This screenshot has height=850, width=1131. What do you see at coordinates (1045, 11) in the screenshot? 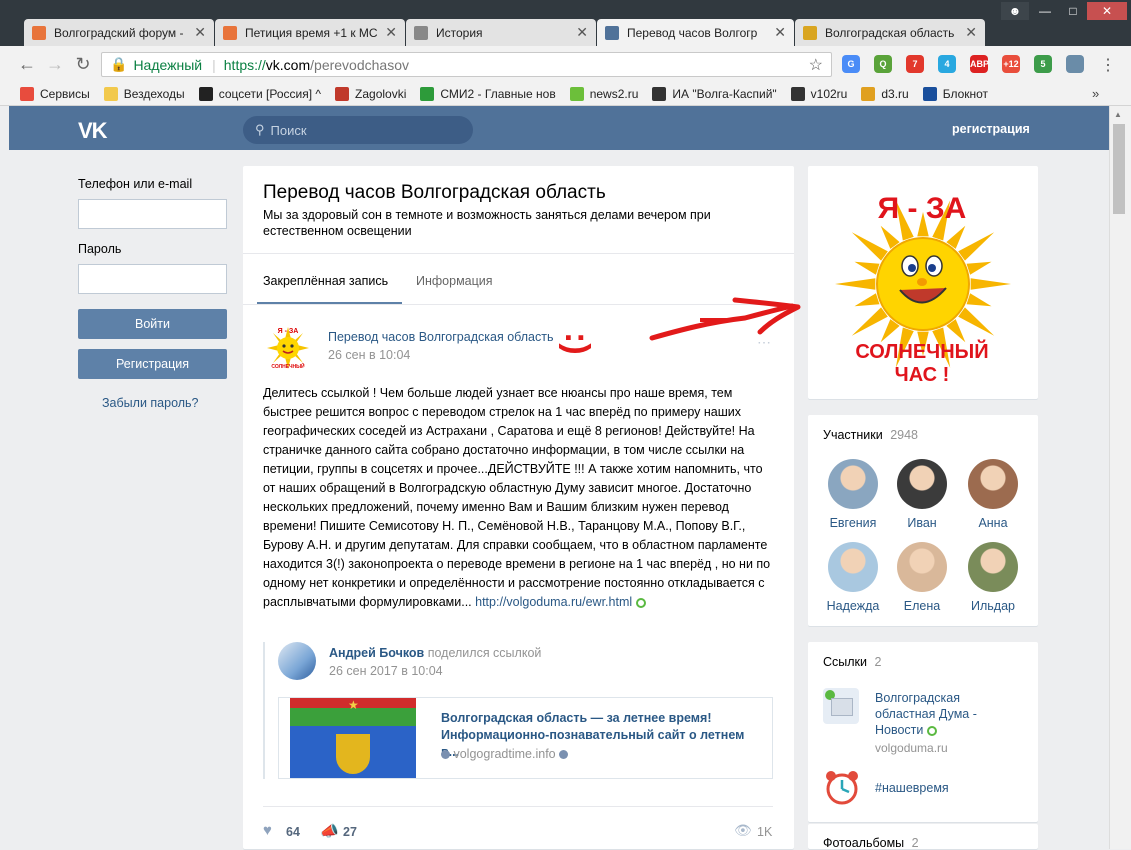
I see `minimize-button: —` at bounding box center [1045, 11].